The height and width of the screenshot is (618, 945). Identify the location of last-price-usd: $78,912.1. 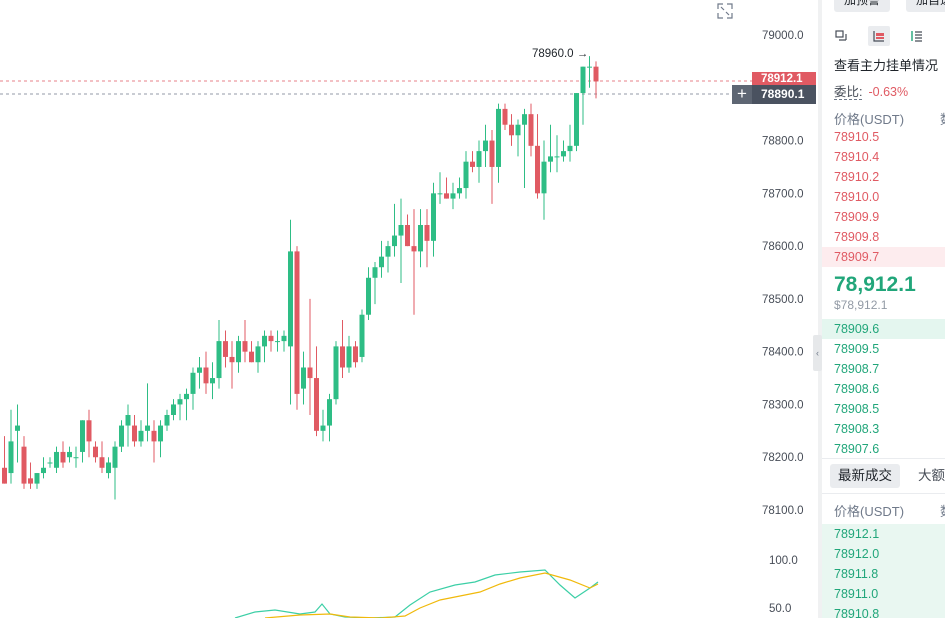
(861, 305).